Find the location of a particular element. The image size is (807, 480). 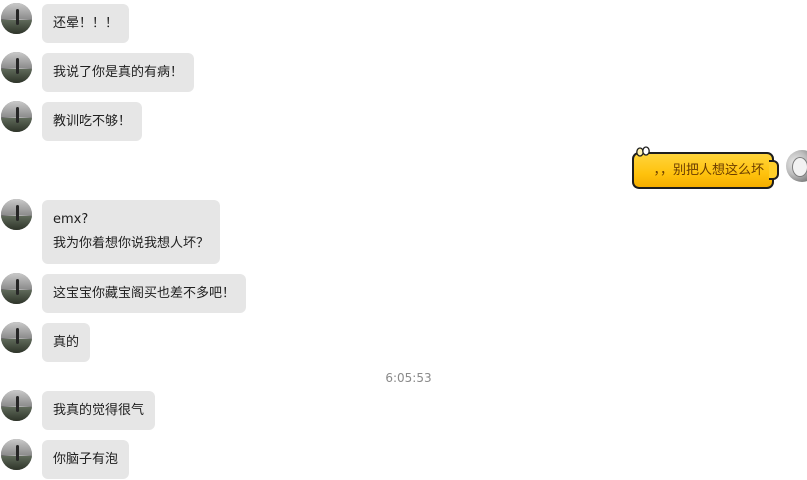

message-text: 教训吃不够！ is located at coordinates (92, 121).